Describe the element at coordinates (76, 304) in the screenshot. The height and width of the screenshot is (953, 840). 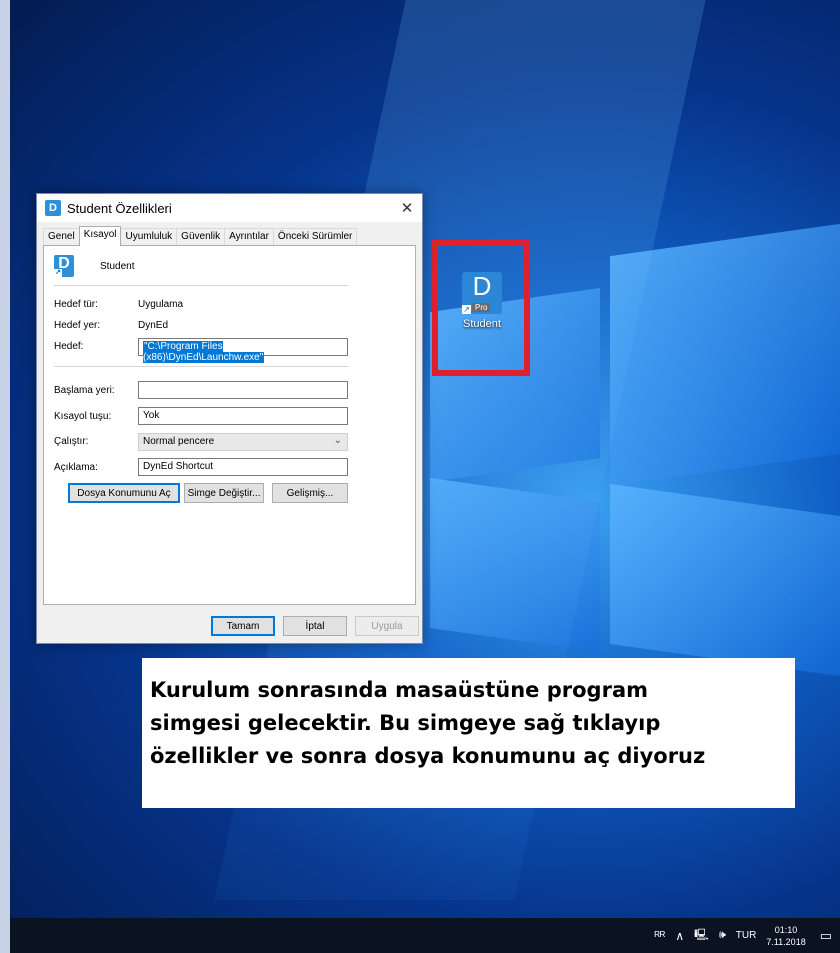
I see `target-type-label: Hedef tür:` at that location.